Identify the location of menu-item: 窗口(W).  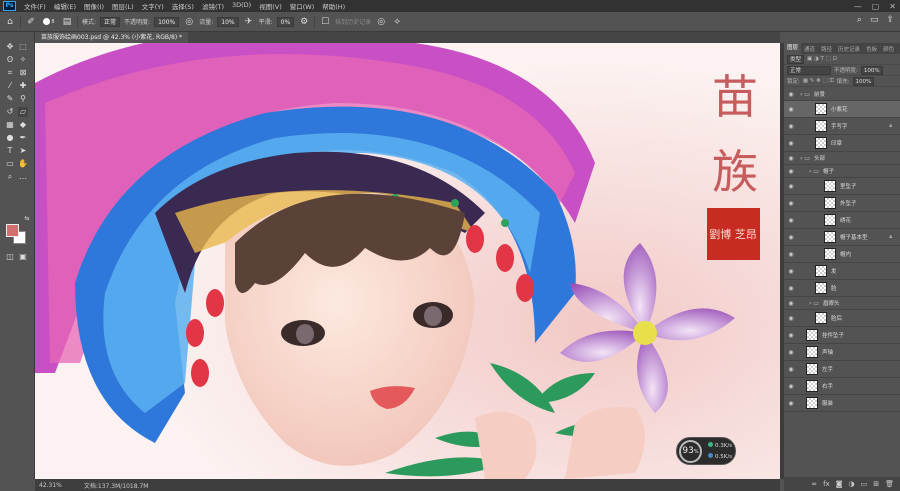
(302, 6).